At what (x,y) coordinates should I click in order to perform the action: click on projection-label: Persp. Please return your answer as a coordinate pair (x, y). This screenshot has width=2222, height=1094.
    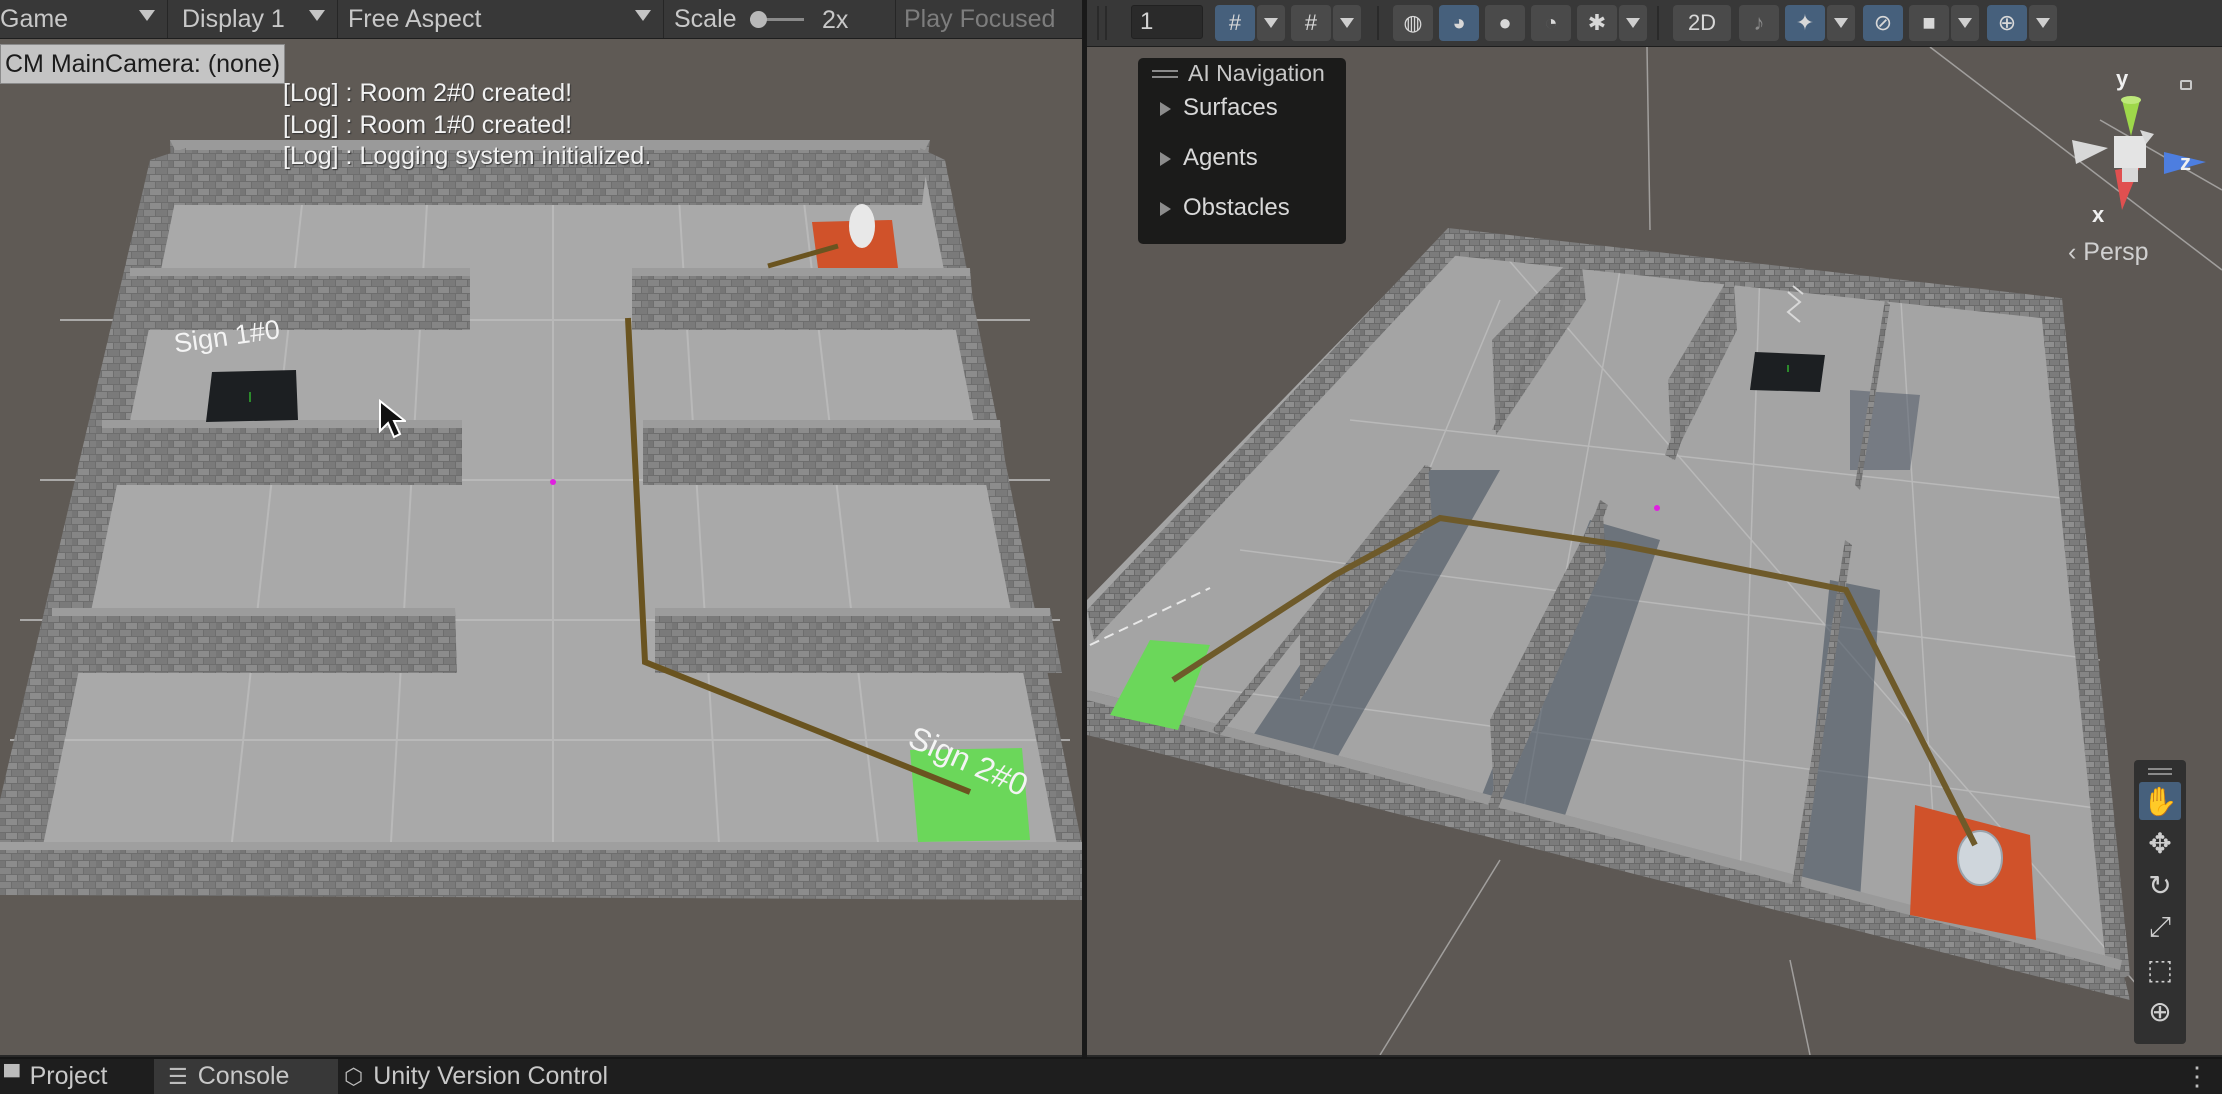
    Looking at the image, I should click on (2116, 252).